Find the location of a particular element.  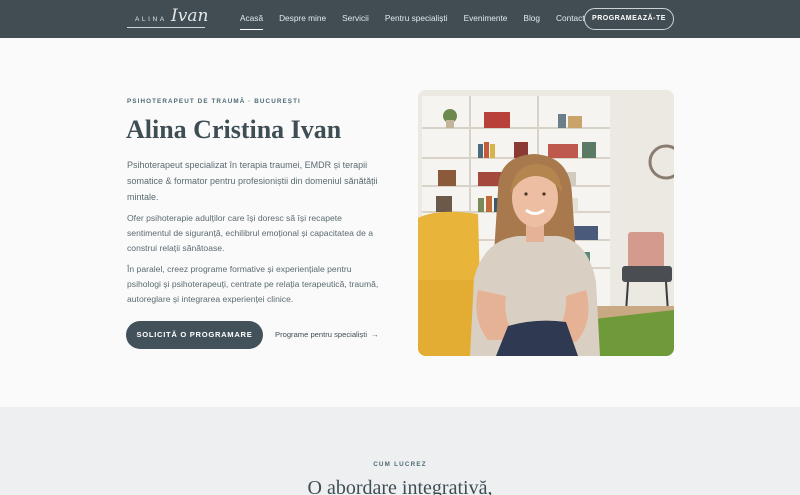

logo: ALINA Ivan is located at coordinates (168, 20).